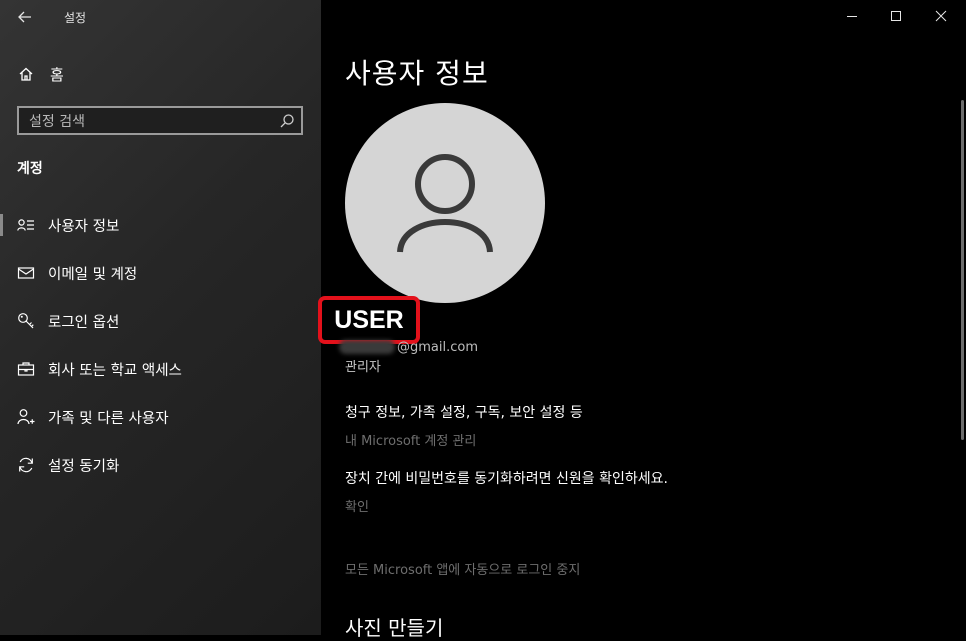 The width and height of the screenshot is (966, 641). What do you see at coordinates (160, 273) in the screenshot?
I see `nav-item-email-accounts: 이메일 및 계정` at bounding box center [160, 273].